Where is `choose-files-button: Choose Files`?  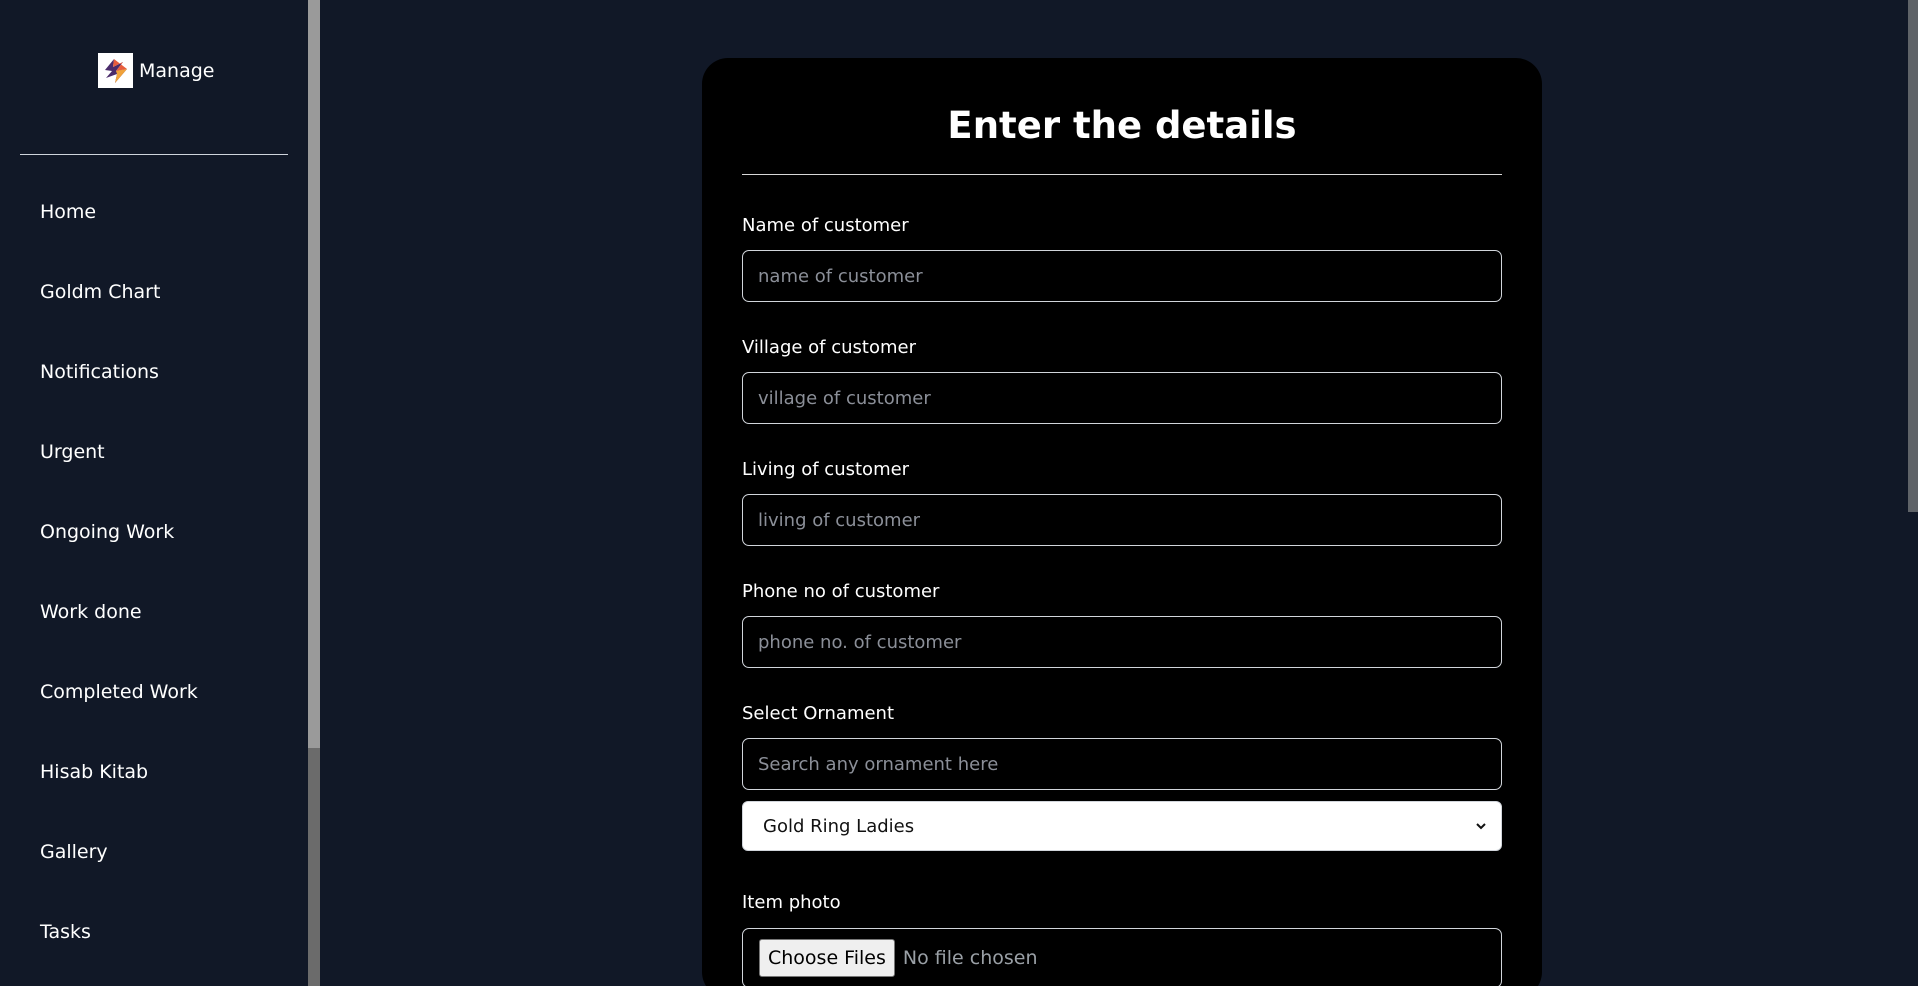 choose-files-button: Choose Files is located at coordinates (827, 958).